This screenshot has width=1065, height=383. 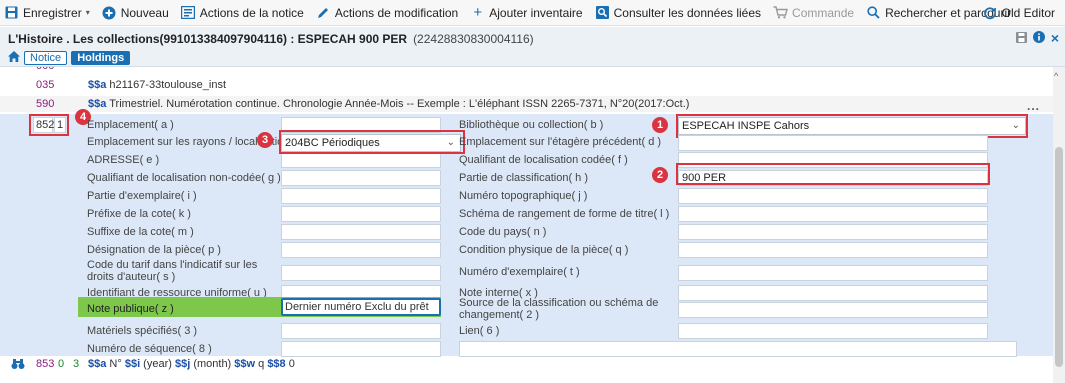 I want to click on copyright-code-input, so click(x=361, y=273).